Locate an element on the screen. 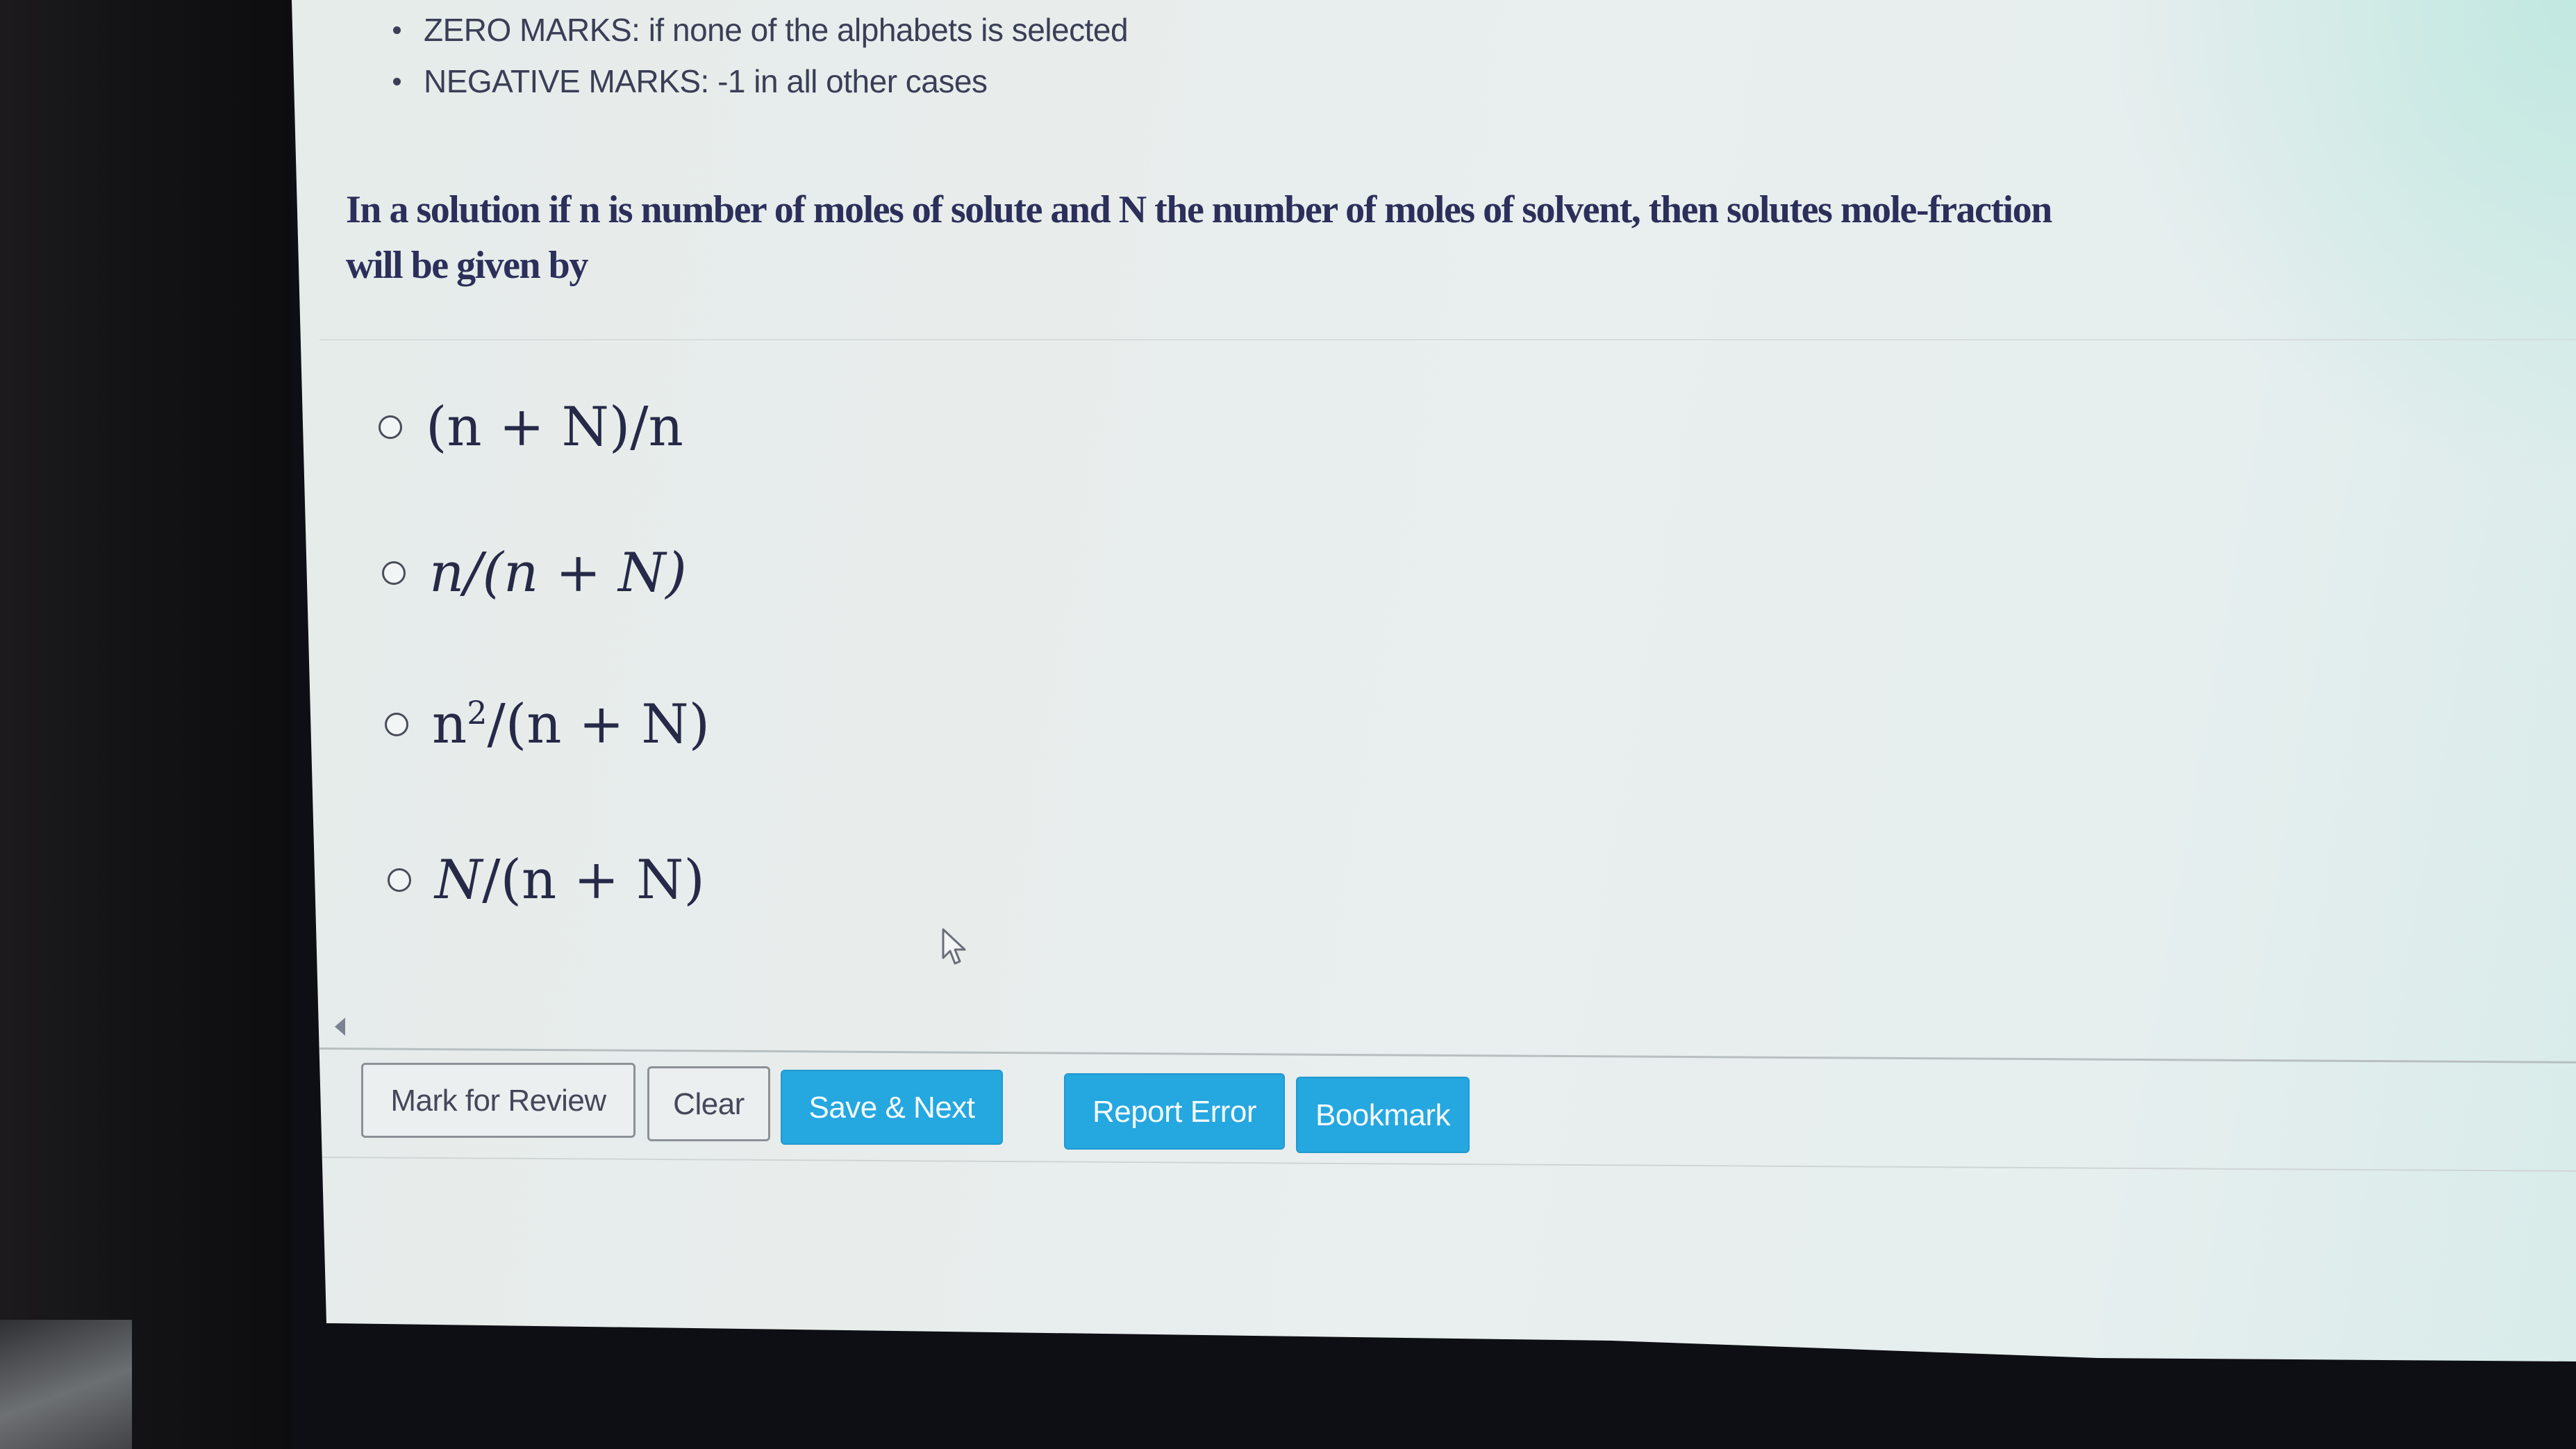  option-a: (n + N)/n is located at coordinates (531, 427).